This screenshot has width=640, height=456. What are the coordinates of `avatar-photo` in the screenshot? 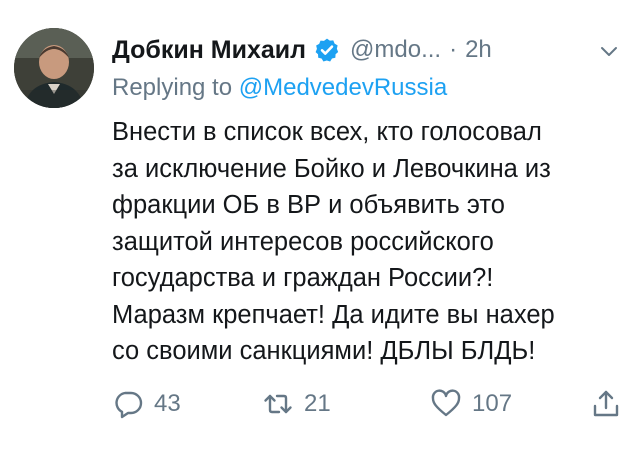 It's located at (54, 68).